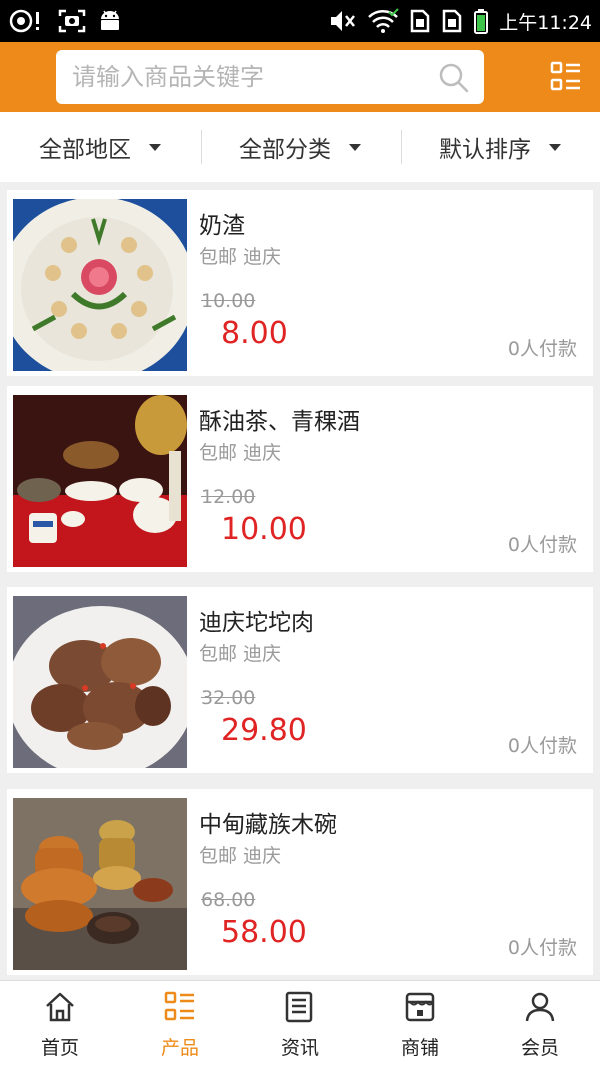 The image size is (600, 1068). I want to click on wifi-icon, so click(383, 20).